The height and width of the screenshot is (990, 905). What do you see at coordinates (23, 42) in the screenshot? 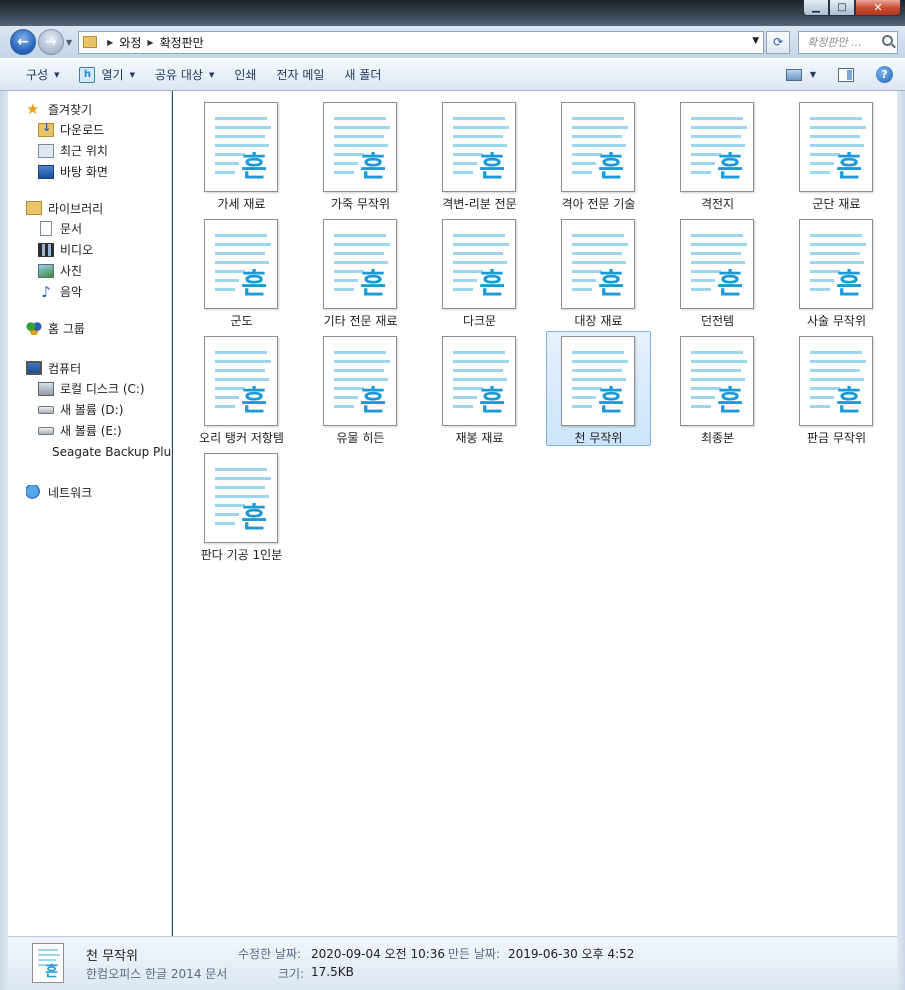
I see `back-button: ←` at bounding box center [23, 42].